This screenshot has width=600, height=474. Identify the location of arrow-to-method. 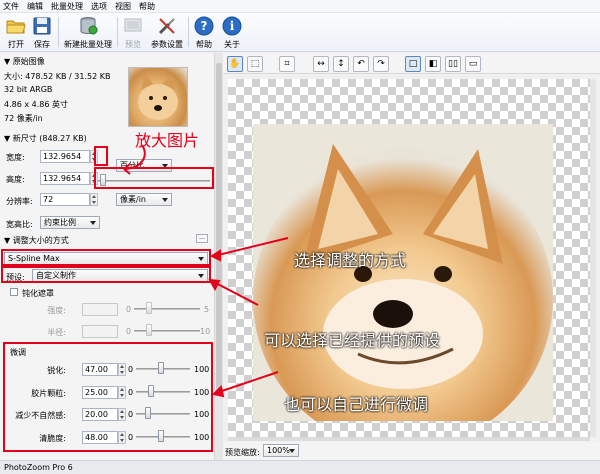
(251, 247).